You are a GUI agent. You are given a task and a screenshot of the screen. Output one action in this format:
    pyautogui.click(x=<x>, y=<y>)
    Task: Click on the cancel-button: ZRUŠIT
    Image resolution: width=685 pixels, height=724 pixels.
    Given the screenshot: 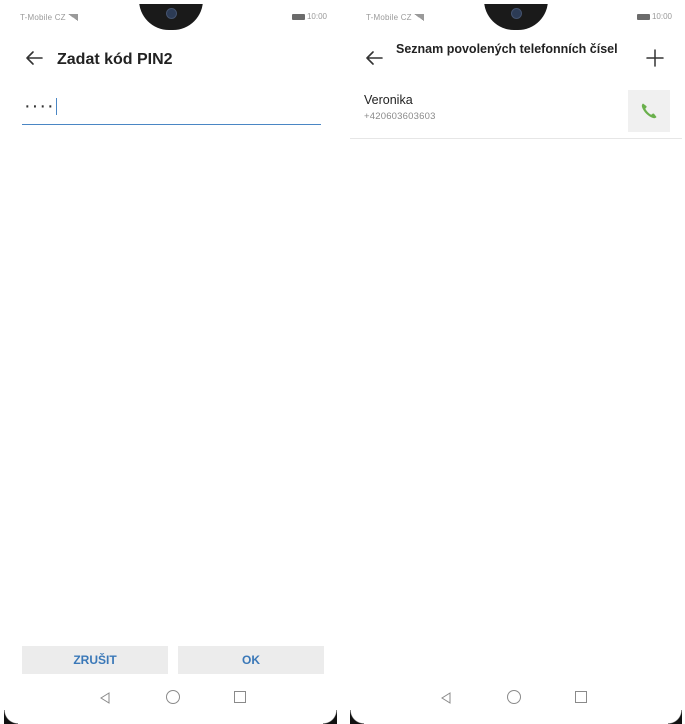 What is the action you would take?
    pyautogui.click(x=95, y=660)
    